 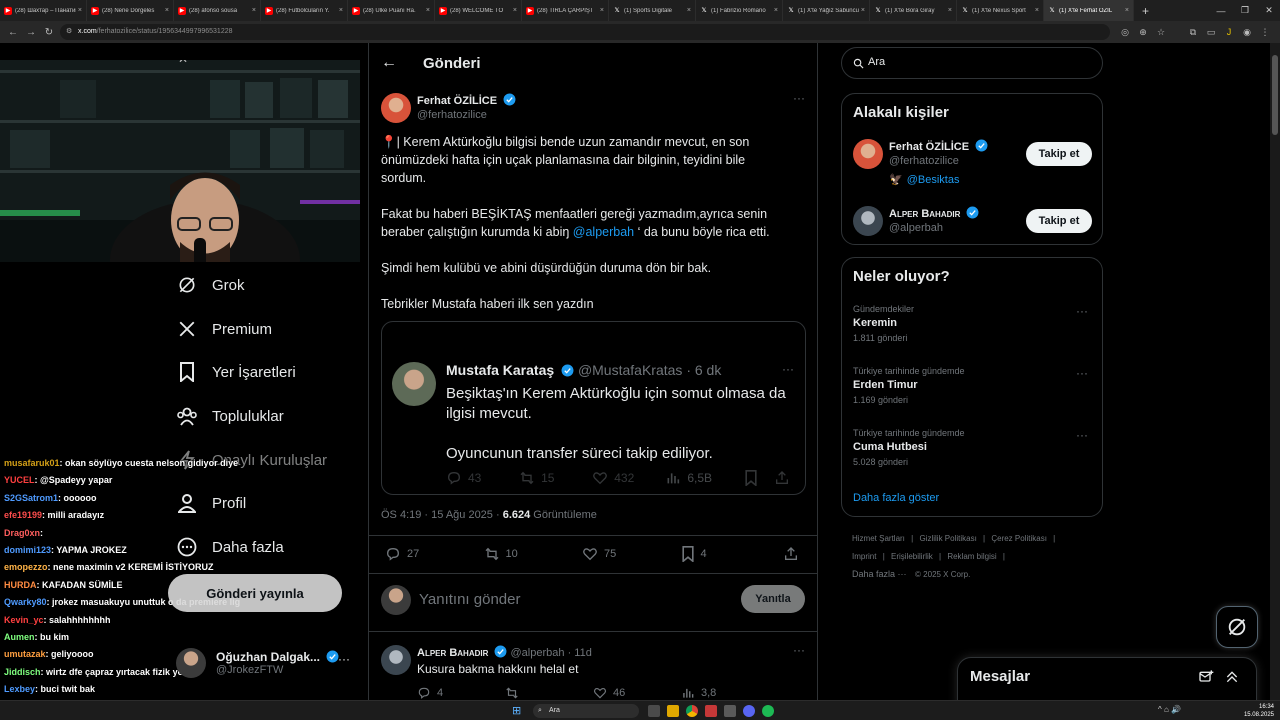 I want to click on reply-more-icon: ···, so click(x=799, y=650).